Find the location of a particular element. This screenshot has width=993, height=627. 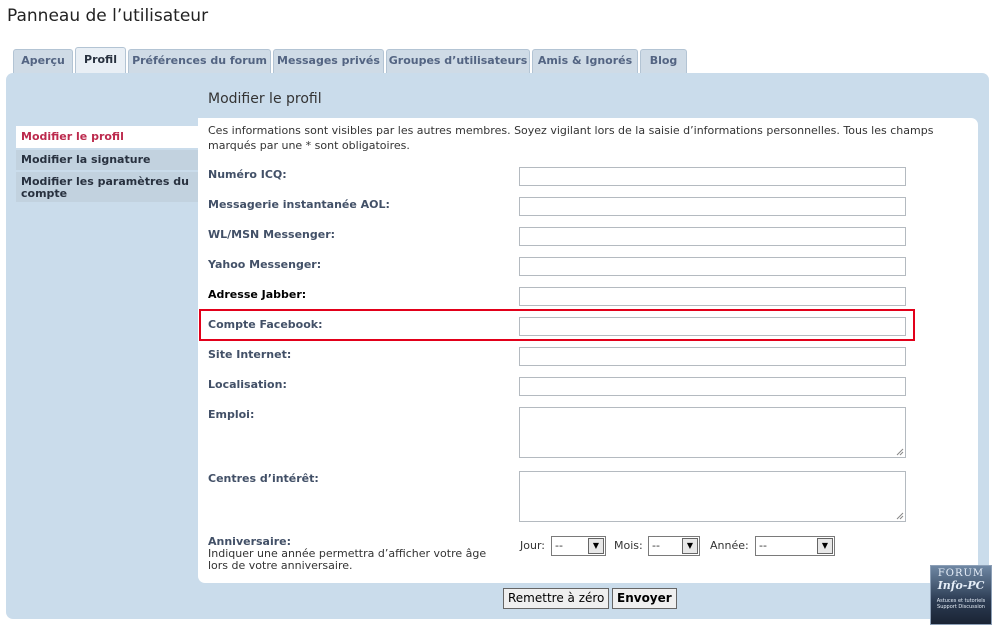

website-field is located at coordinates (712, 356).